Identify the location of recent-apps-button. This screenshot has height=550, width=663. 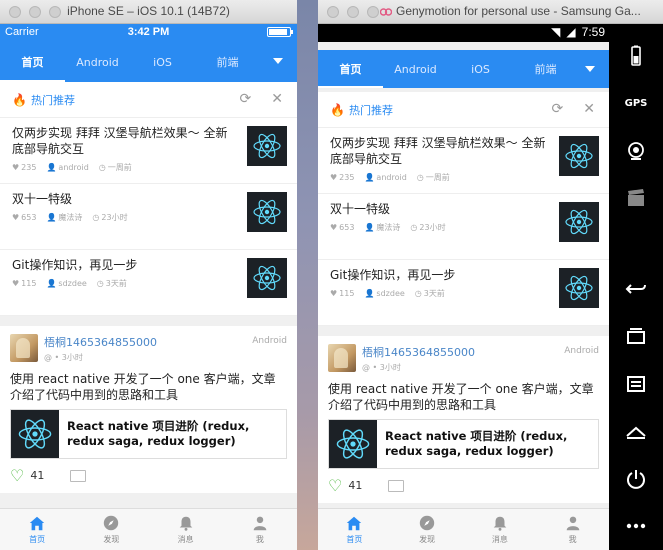
(636, 336).